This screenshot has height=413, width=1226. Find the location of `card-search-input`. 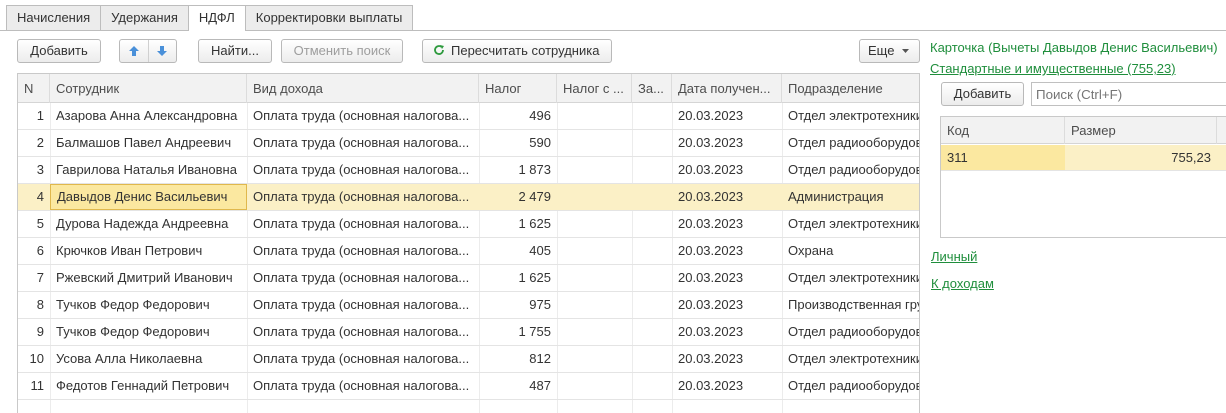

card-search-input is located at coordinates (1128, 94).